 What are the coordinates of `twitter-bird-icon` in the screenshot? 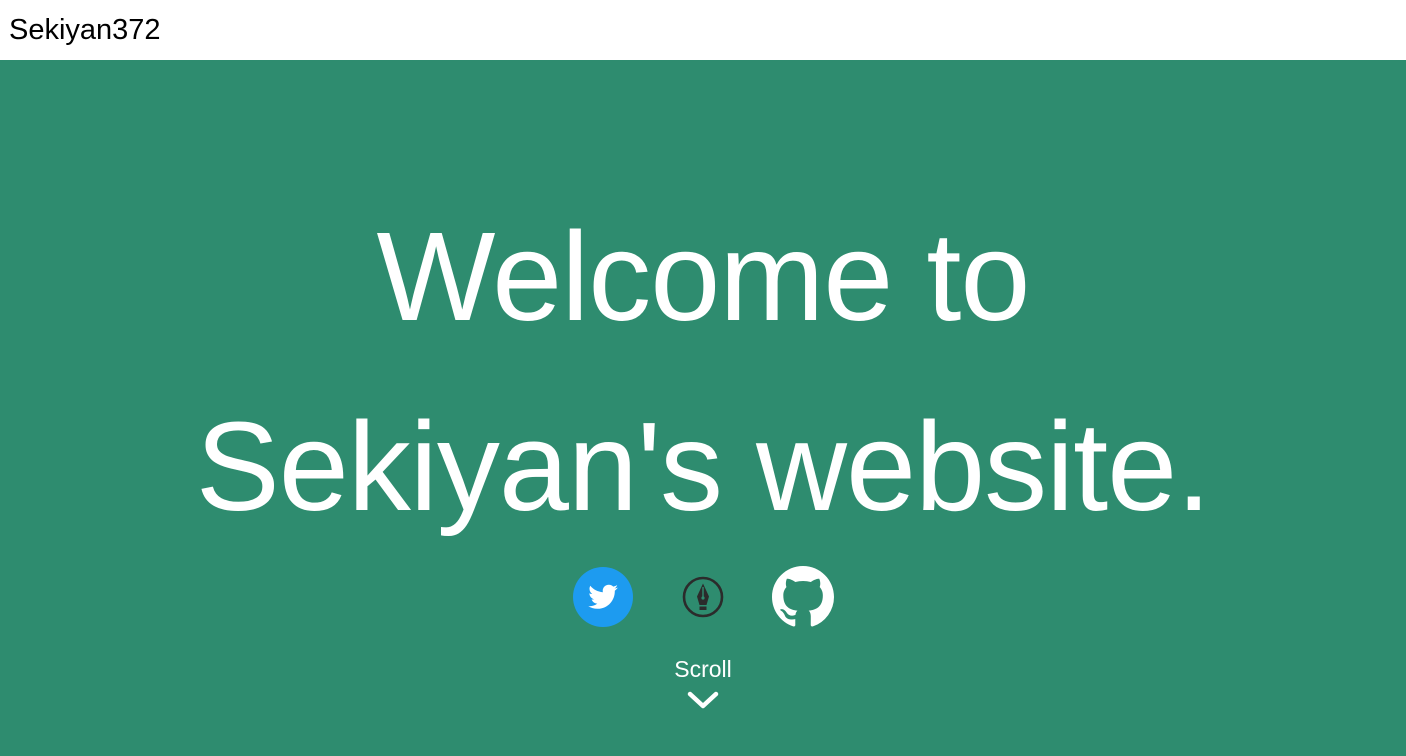 It's located at (603, 597).